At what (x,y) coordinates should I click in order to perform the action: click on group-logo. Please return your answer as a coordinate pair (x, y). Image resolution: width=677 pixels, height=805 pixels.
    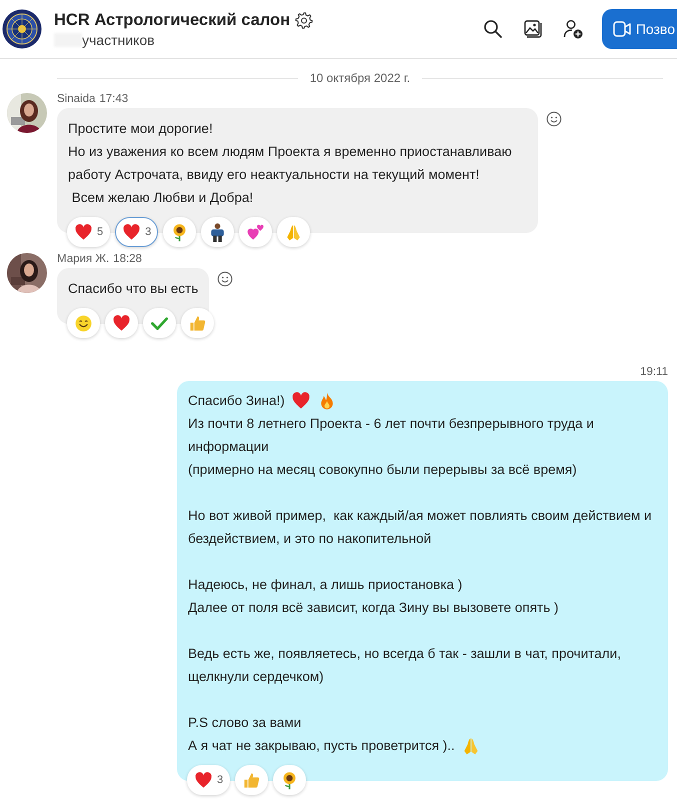
    Looking at the image, I should click on (22, 29).